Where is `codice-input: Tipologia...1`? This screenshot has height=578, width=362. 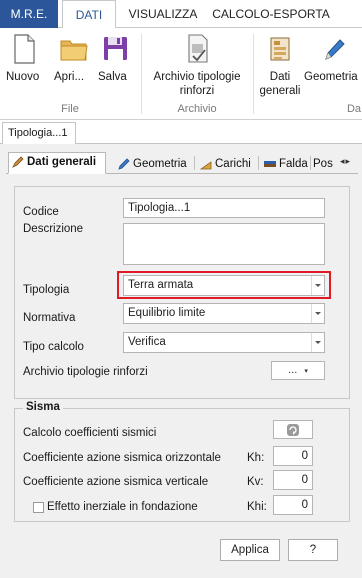 codice-input: Tipologia...1 is located at coordinates (224, 208).